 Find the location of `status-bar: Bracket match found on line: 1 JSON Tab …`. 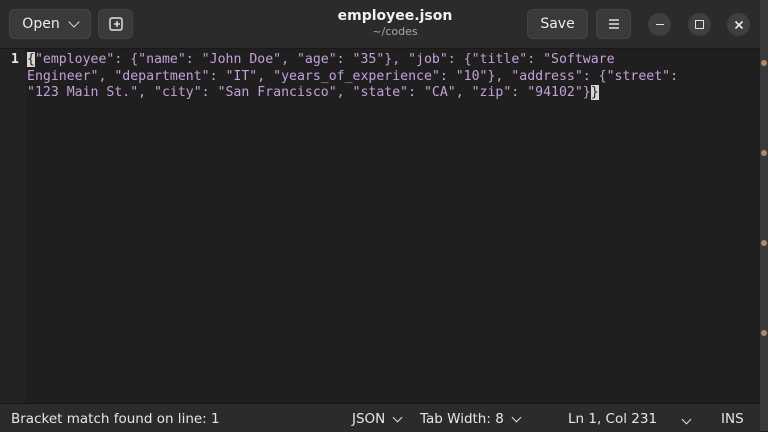

status-bar: Bracket match found on line: 1 JSON Tab … is located at coordinates (380, 417).